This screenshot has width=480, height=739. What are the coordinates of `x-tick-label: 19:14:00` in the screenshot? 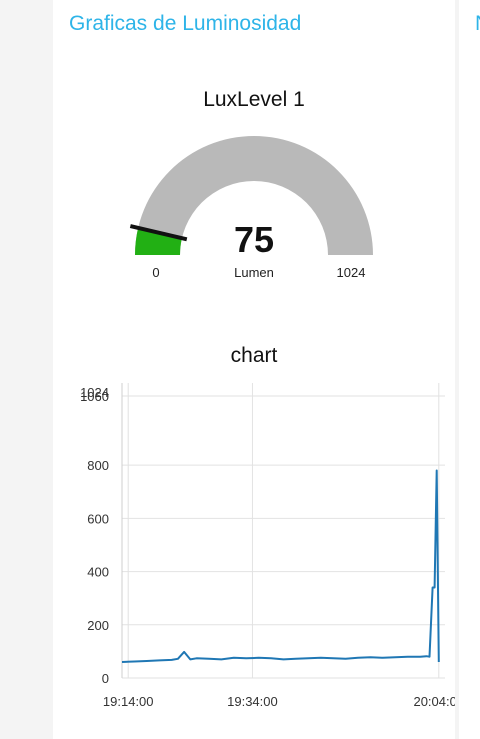 It's located at (128, 701).